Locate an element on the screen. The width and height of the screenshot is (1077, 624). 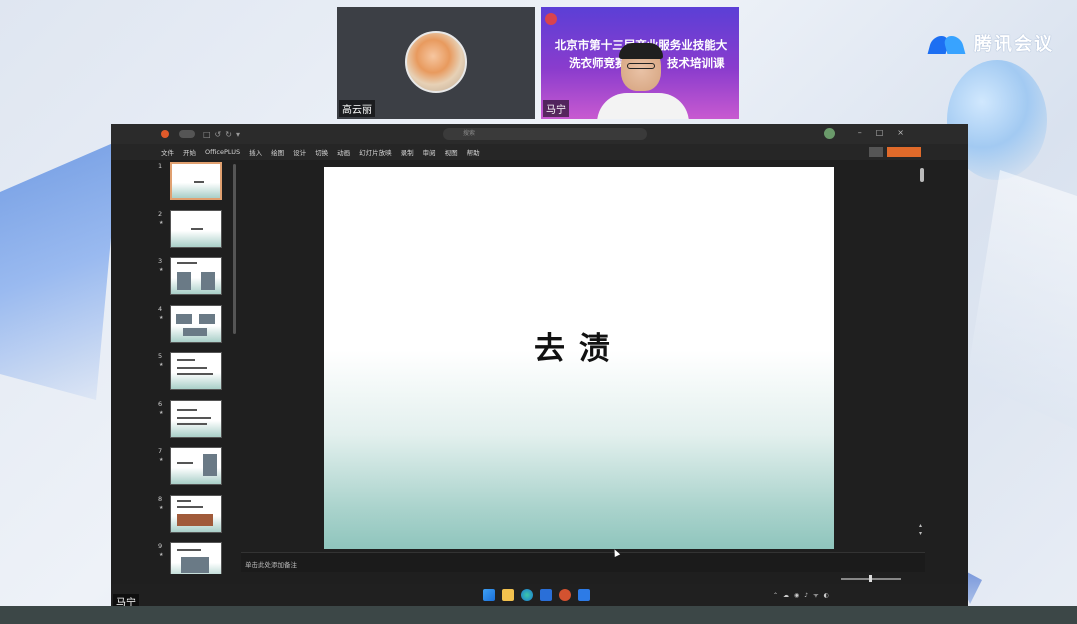
slide-thumbnail: 8 ★ is located at coordinates (193, 517).